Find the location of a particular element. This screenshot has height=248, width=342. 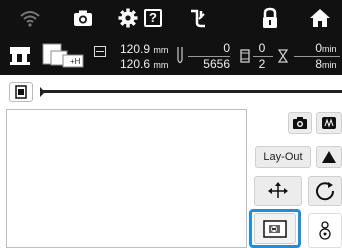

embroidery-unit-icon is located at coordinates (20, 55).